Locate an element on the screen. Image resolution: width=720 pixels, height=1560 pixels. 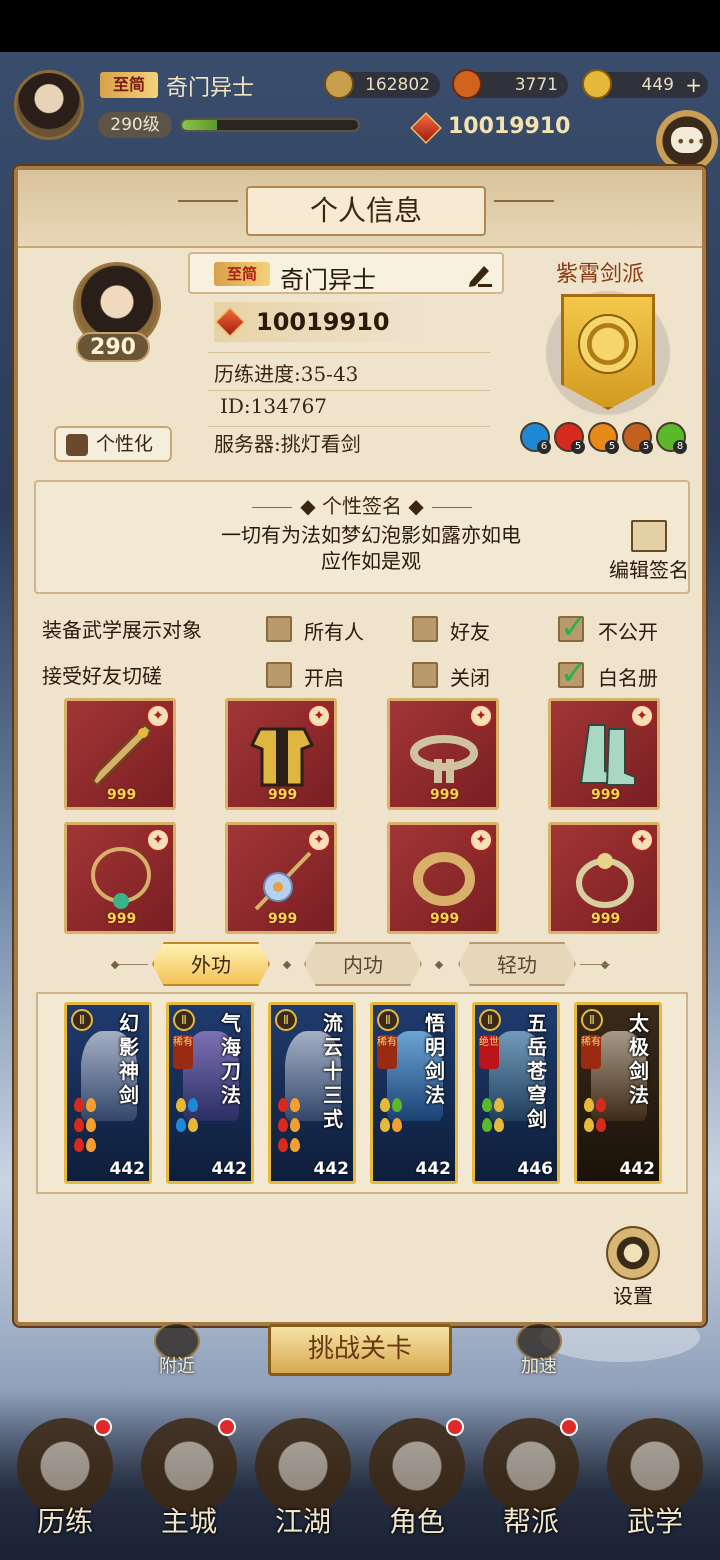
sun-element-icon: 5 is located at coordinates (603, 438).